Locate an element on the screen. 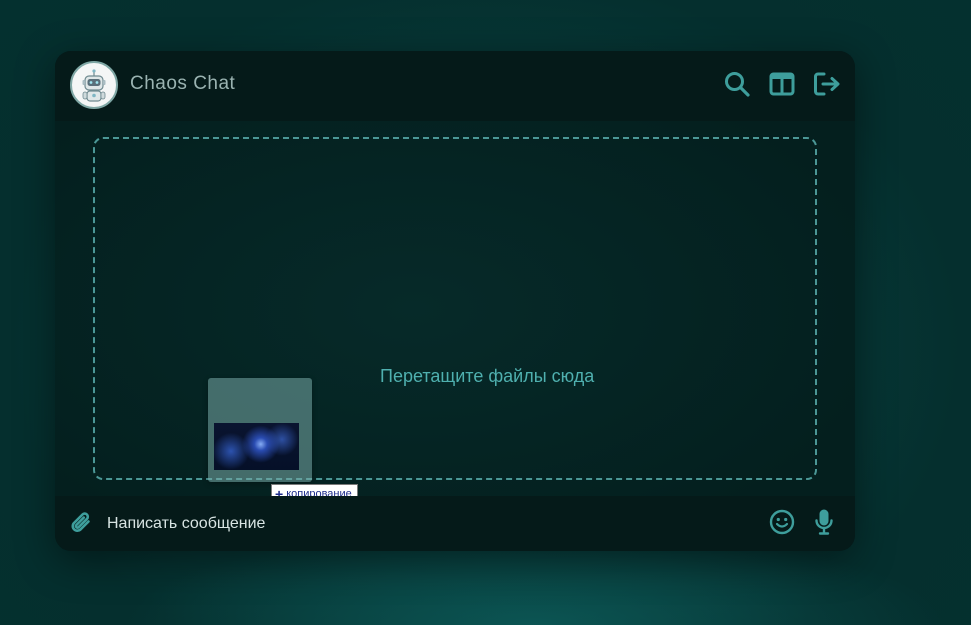 The height and width of the screenshot is (625, 971). dragged-image-thumbnail is located at coordinates (256, 446).